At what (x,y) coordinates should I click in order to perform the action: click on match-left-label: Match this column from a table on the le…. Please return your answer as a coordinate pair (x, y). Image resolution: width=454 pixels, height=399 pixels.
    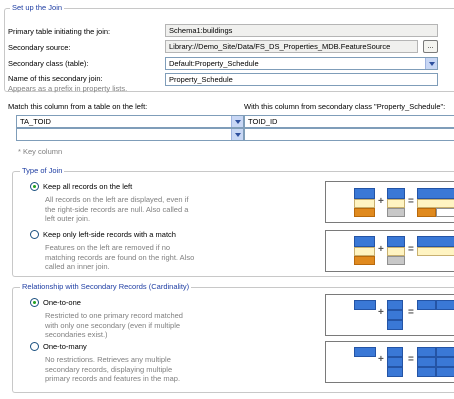
    Looking at the image, I should click on (78, 106).